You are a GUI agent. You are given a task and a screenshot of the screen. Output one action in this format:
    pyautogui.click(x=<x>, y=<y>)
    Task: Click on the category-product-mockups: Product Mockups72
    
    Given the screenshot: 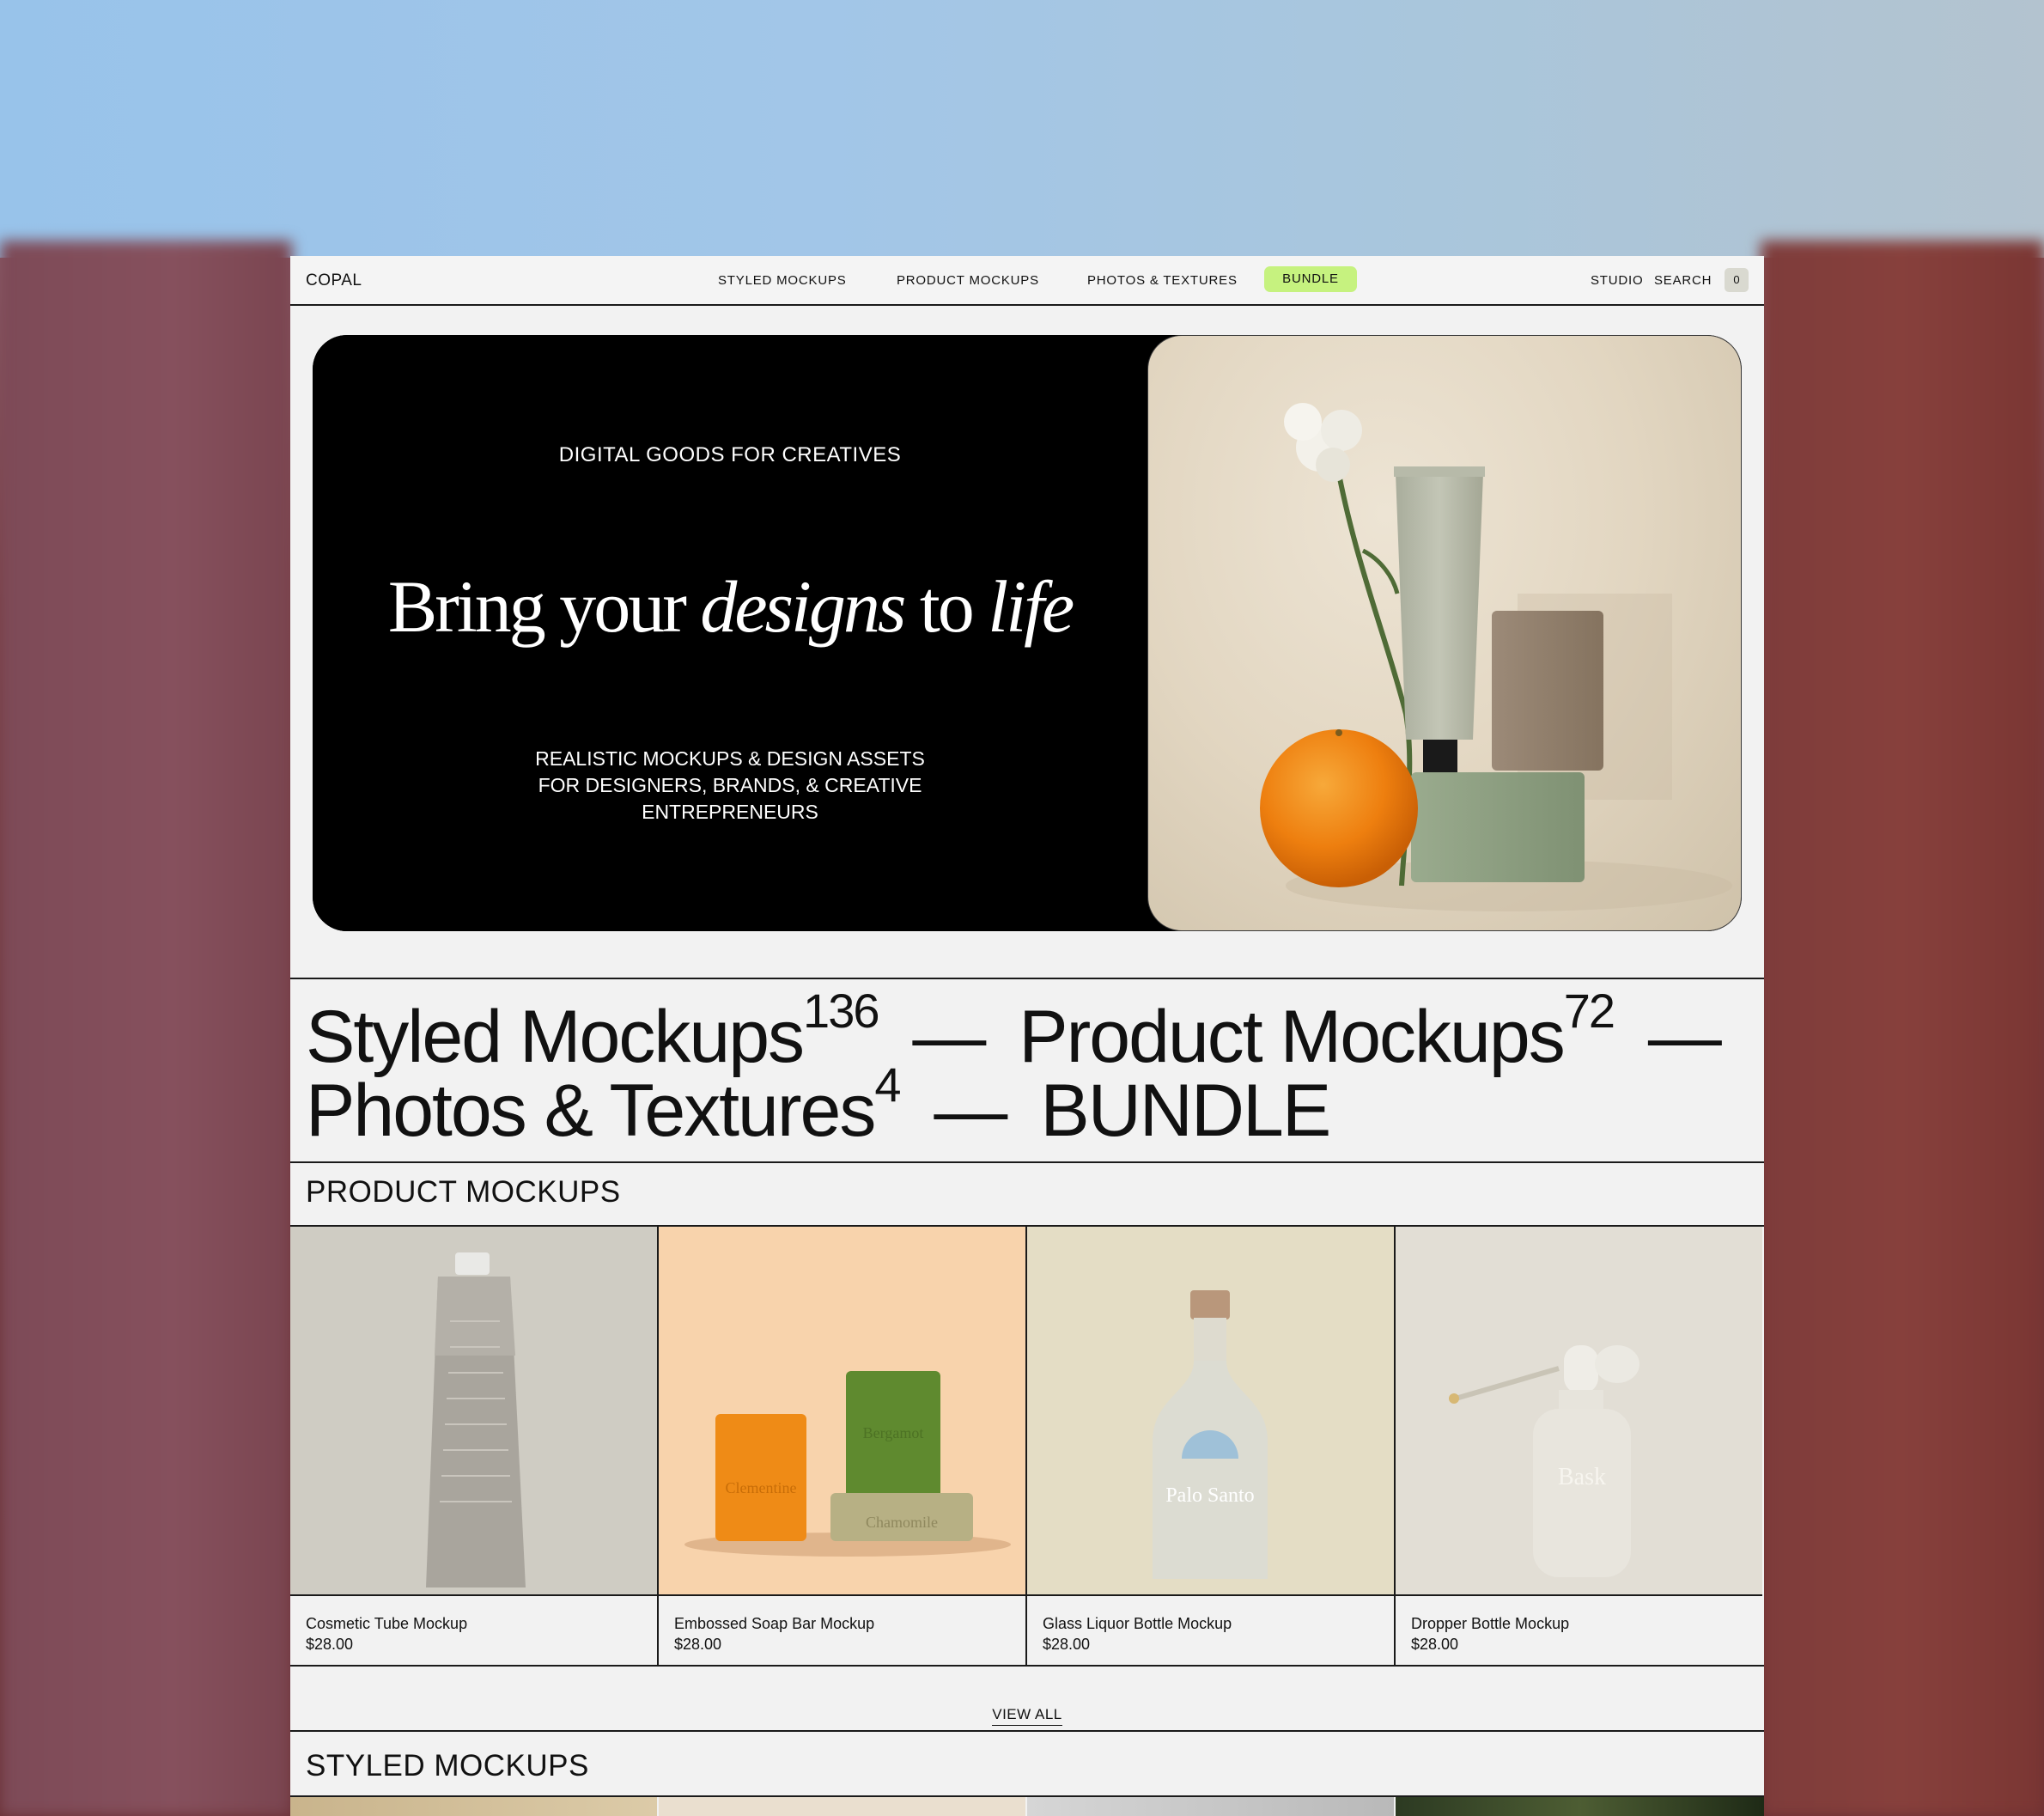 What is the action you would take?
    pyautogui.click(x=1317, y=1031)
    